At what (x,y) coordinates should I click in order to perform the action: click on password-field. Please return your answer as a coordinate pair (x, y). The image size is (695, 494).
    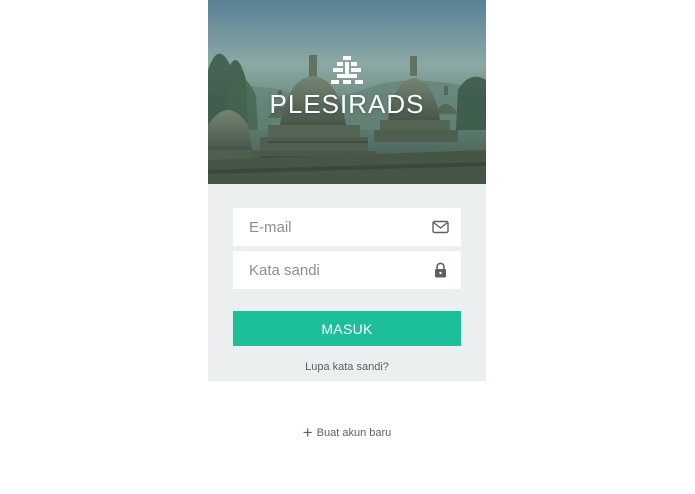
    Looking at the image, I should click on (339, 270).